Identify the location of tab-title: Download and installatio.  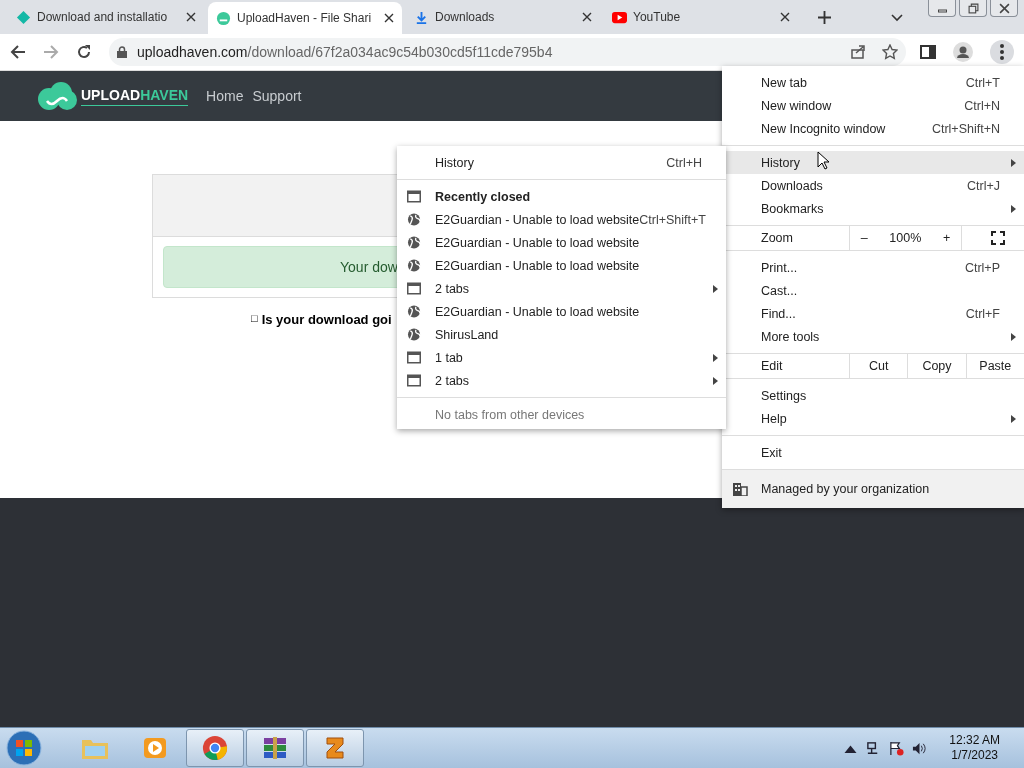
(103, 17).